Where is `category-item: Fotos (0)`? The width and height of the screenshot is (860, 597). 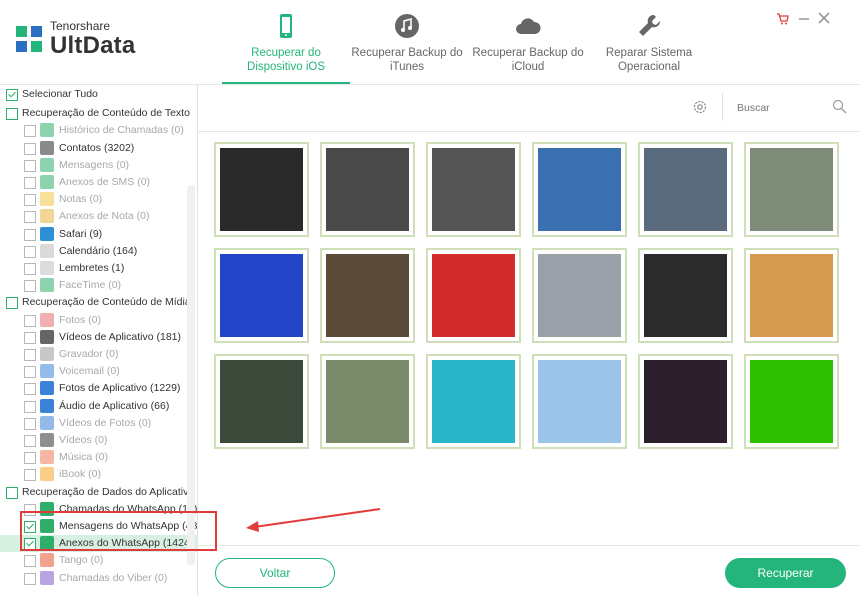 category-item: Fotos (0) is located at coordinates (98, 320).